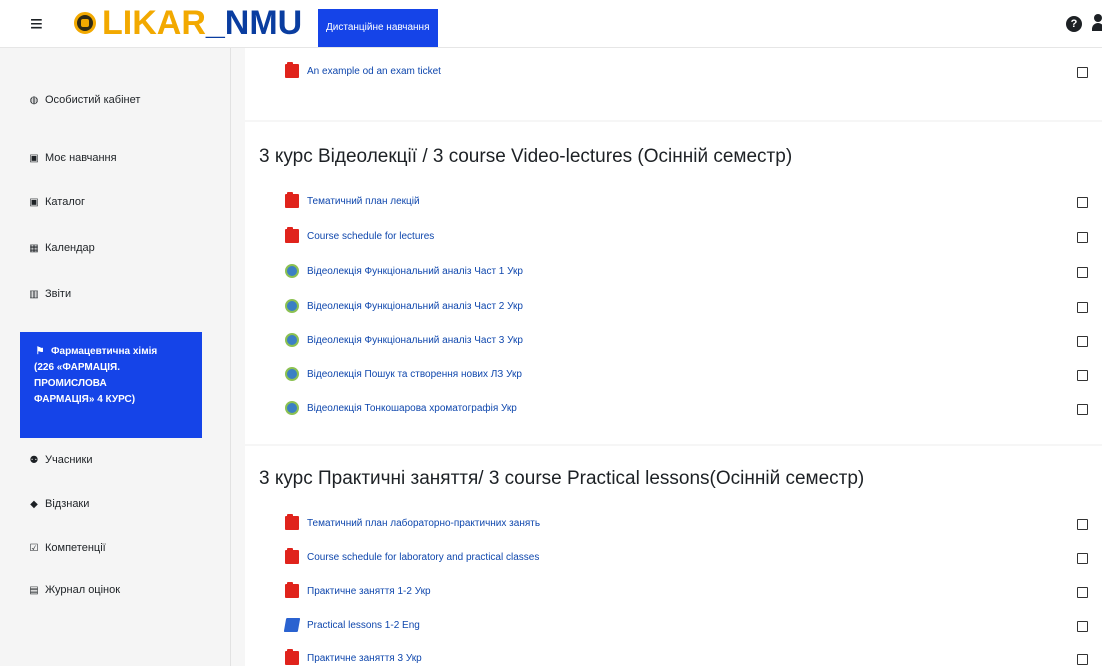 This screenshot has height=666, width=1102. Describe the element at coordinates (70, 248) in the screenshot. I see `sidebar-item-label: Календар` at that location.